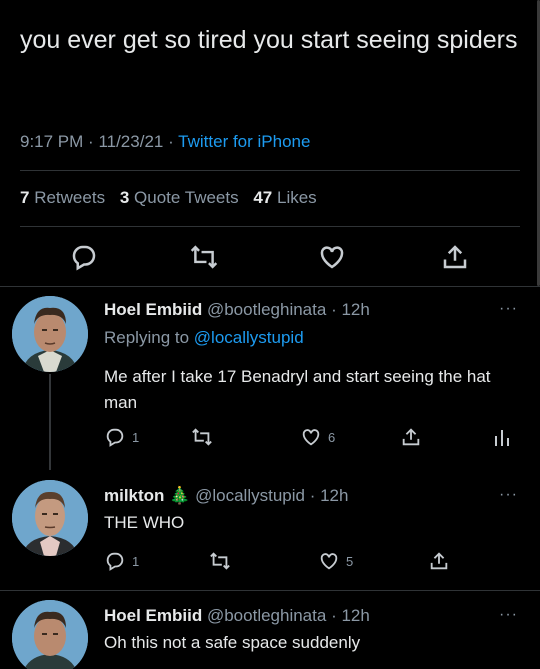 The height and width of the screenshot is (669, 540). I want to click on likes-stat: 47 Likes, so click(284, 197).